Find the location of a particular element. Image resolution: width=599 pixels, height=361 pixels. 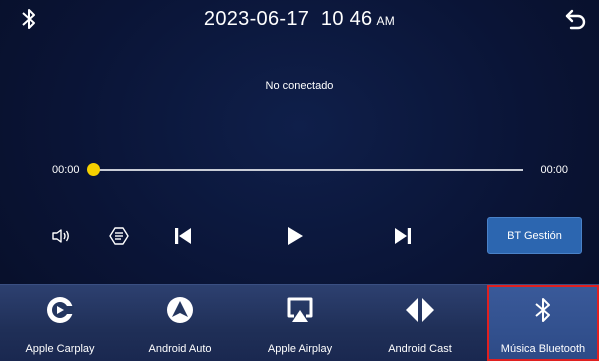

playlist-button is located at coordinates (119, 236).